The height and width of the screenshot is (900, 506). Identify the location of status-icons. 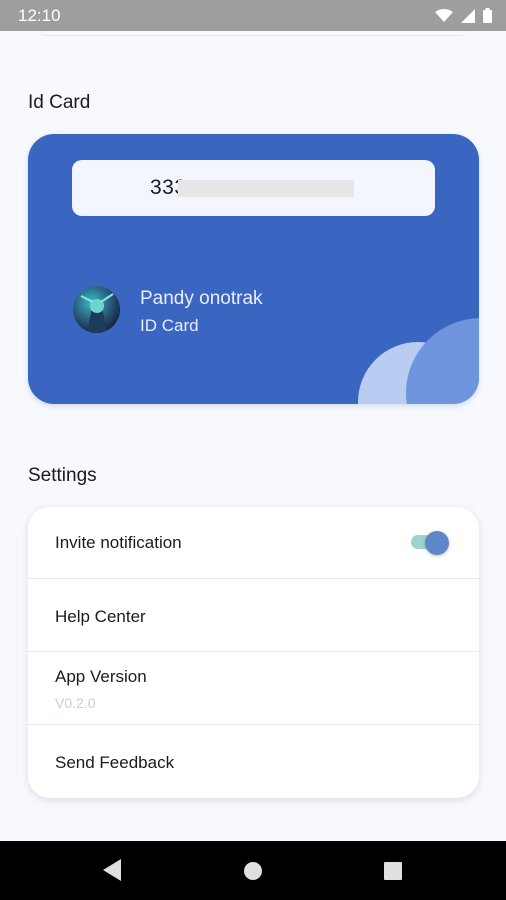
(463, 15).